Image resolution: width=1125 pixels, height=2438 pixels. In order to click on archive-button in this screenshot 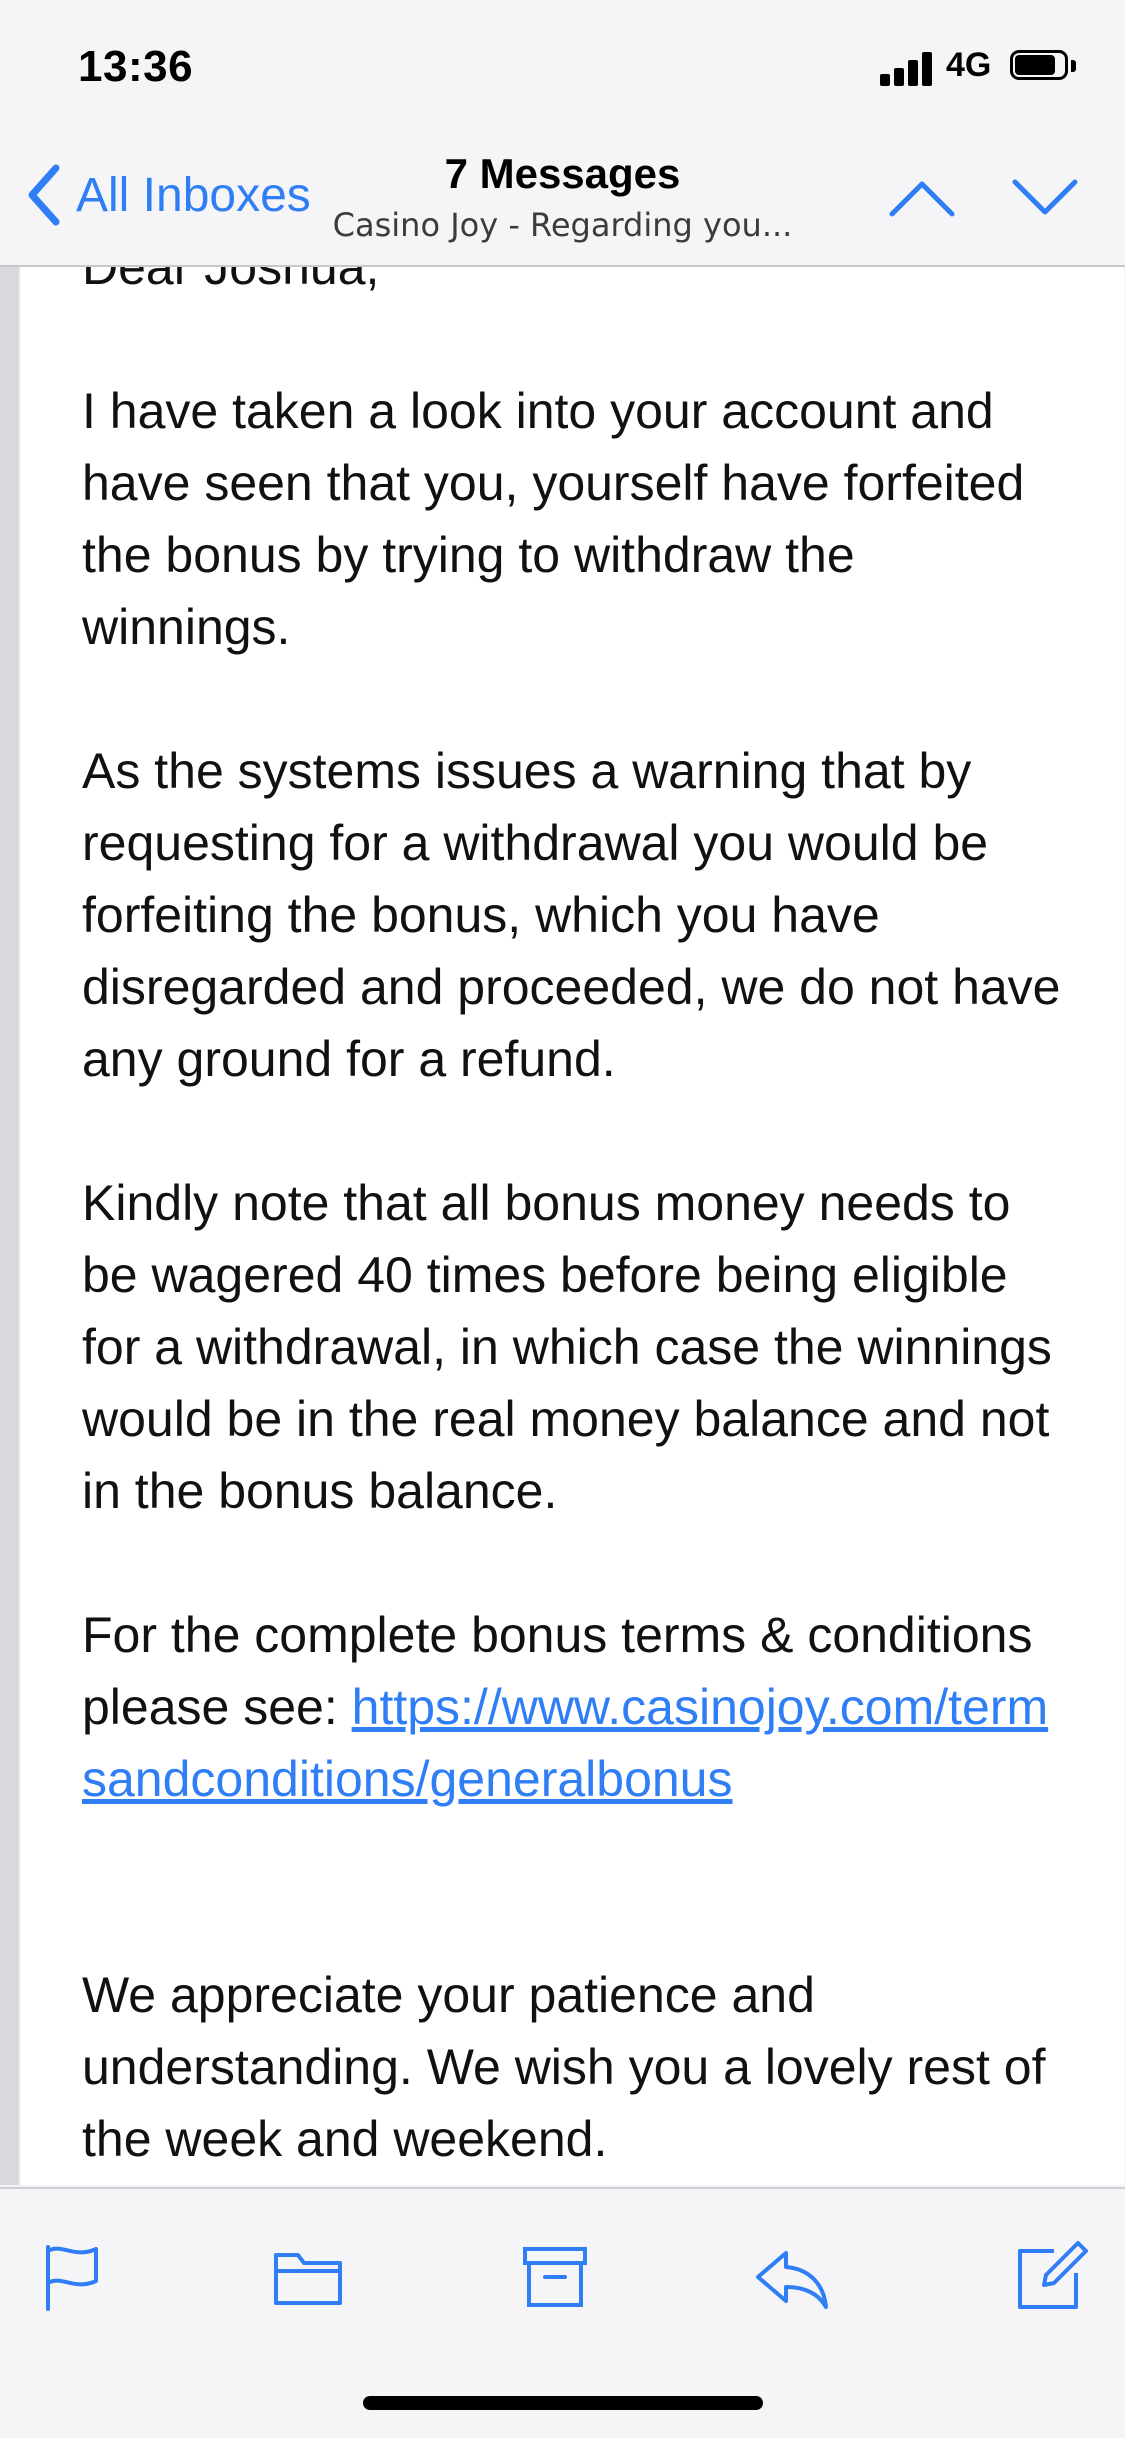, I will do `click(555, 2277)`.